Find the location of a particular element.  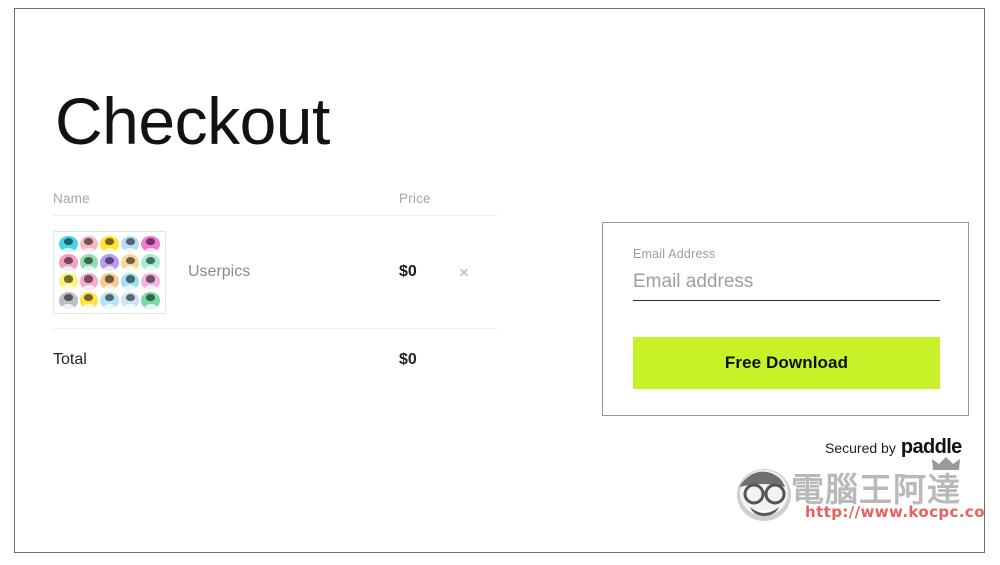

paddle-logo-wordmark: paddle is located at coordinates (931, 447).